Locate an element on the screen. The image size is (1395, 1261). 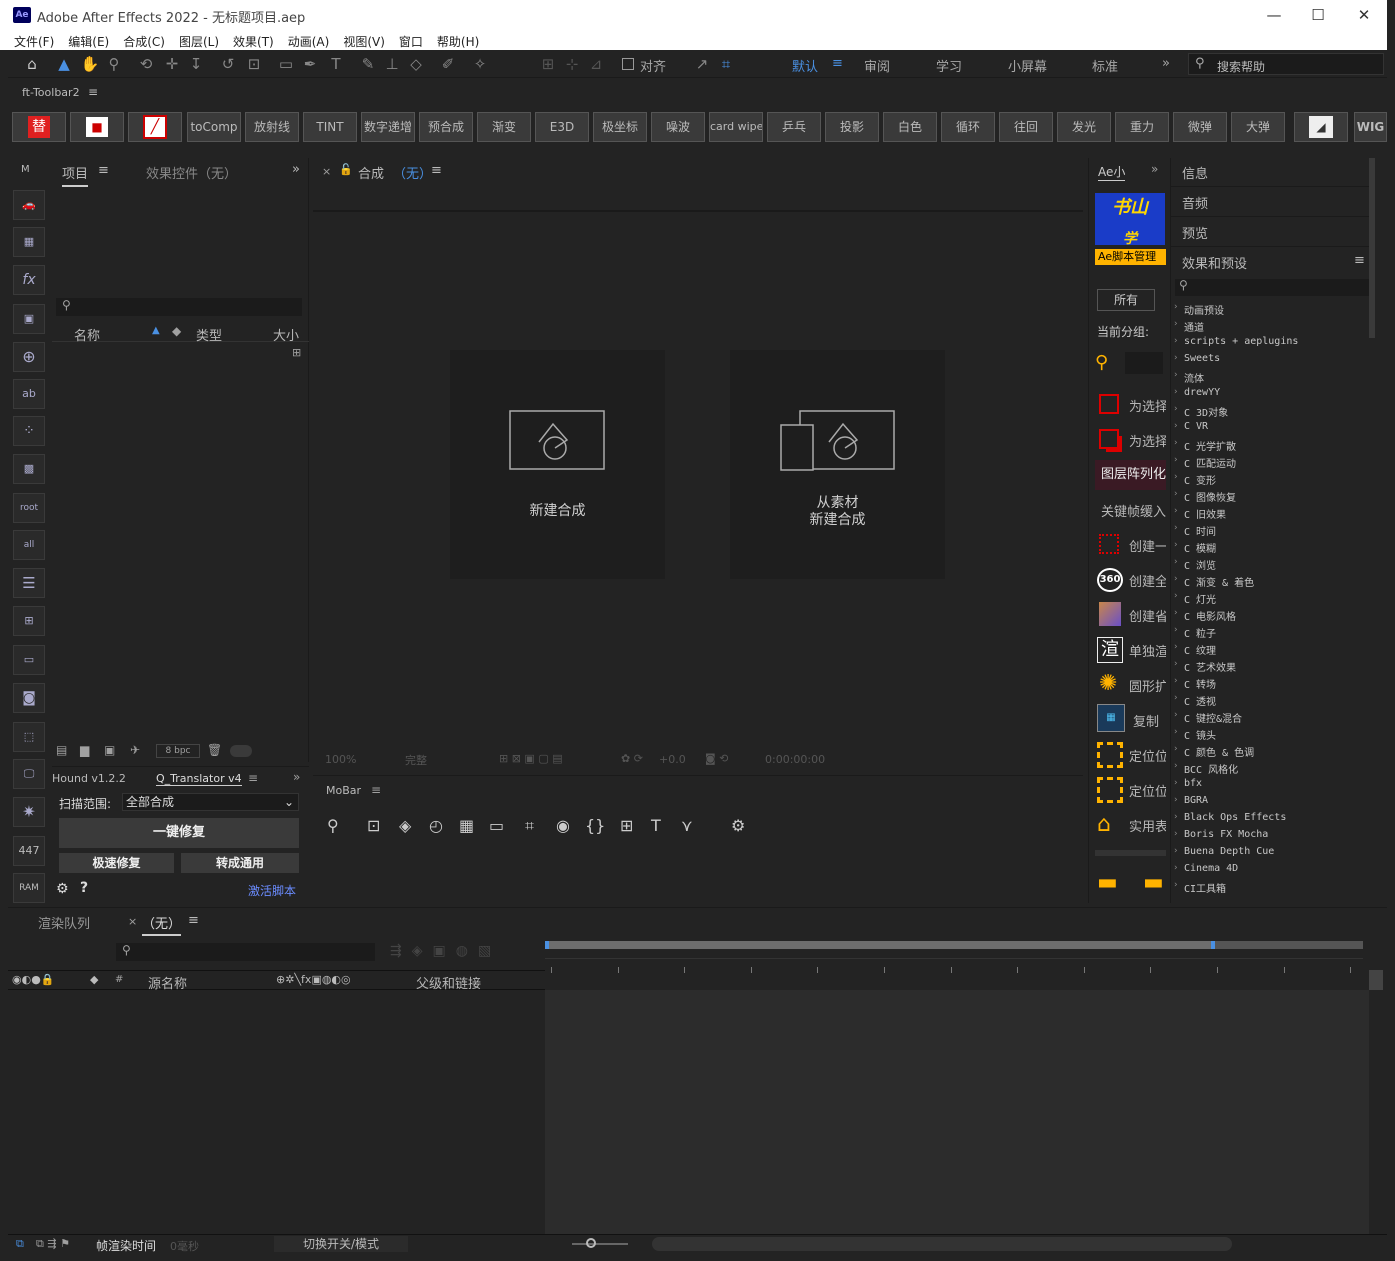
ft-button-graph-icon: ◢ is located at coordinates (1321, 127).